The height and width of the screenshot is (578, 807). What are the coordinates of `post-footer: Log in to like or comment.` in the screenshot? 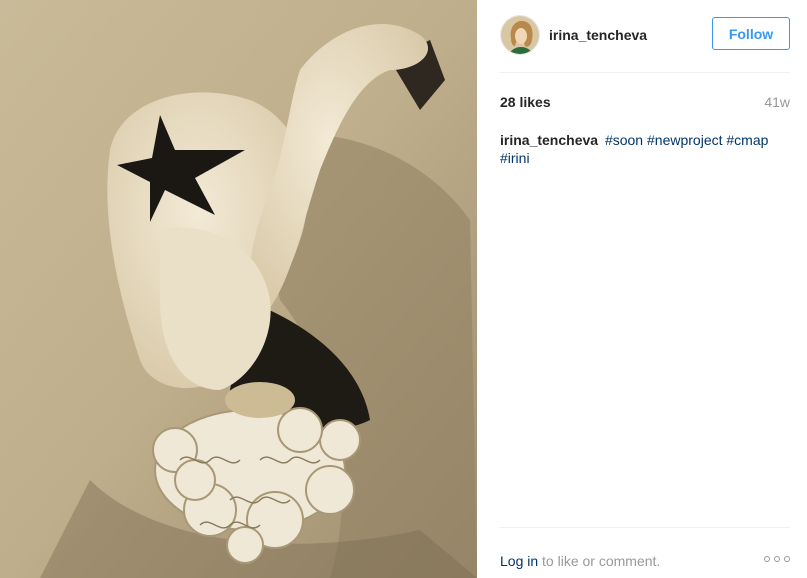 It's located at (645, 562).